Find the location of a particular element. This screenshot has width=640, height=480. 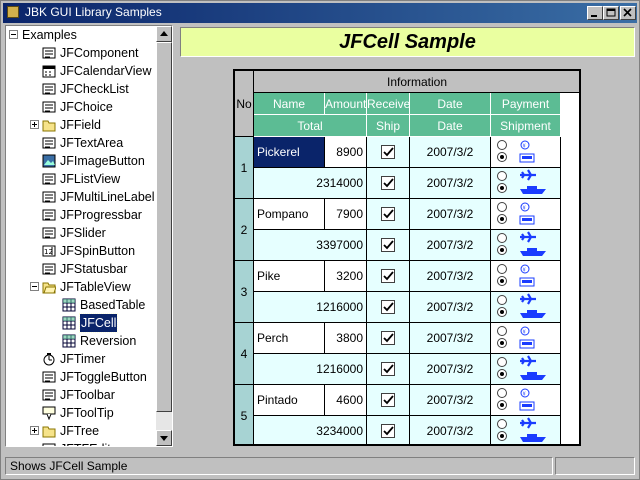

tree-item: JFCell is located at coordinates (81, 323).